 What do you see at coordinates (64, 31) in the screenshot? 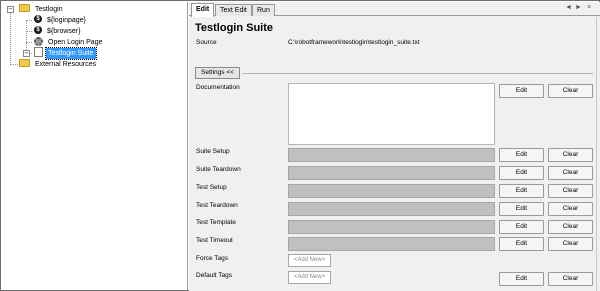
I see `tree-item-label: ${browser}` at bounding box center [64, 31].